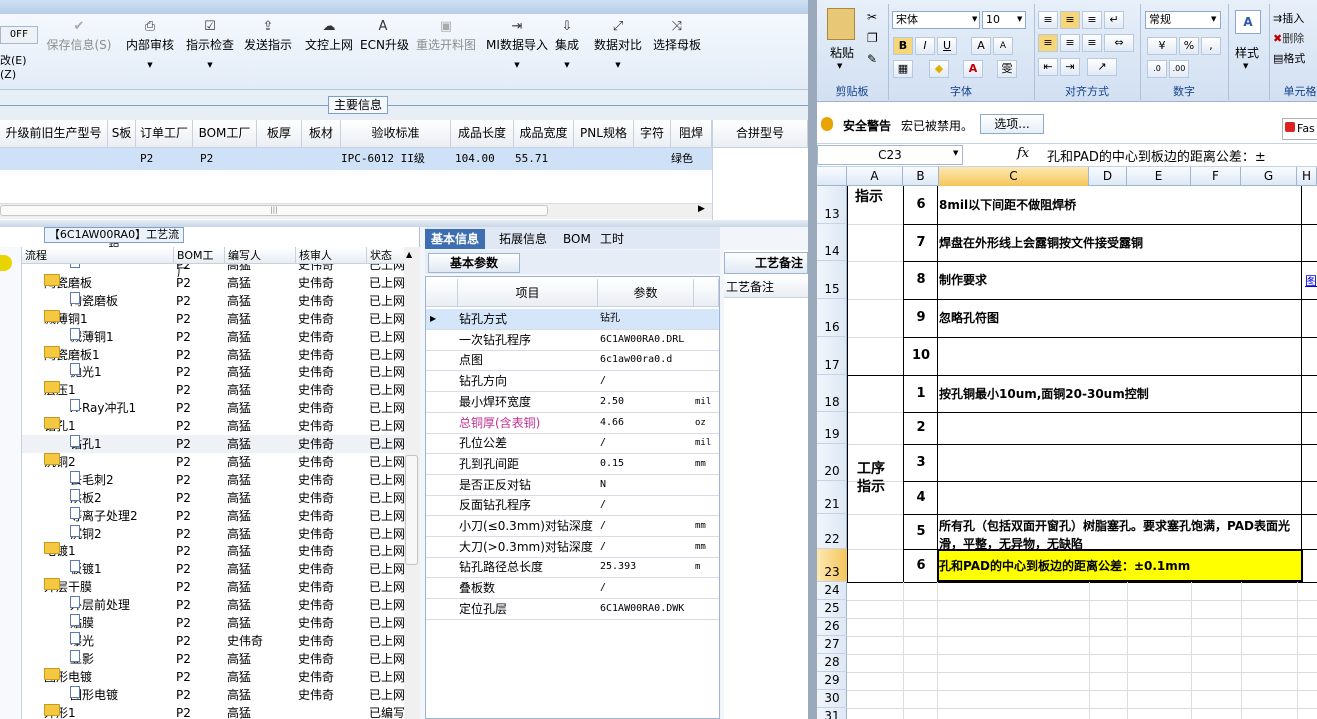  Describe the element at coordinates (921, 318) in the screenshot. I see `cell-number: 9` at that location.